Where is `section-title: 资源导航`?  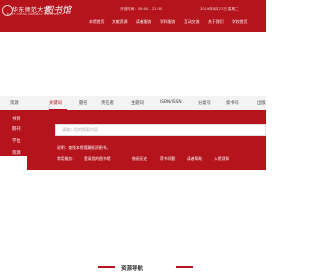 section-title: 资源导航 is located at coordinates (132, 269).